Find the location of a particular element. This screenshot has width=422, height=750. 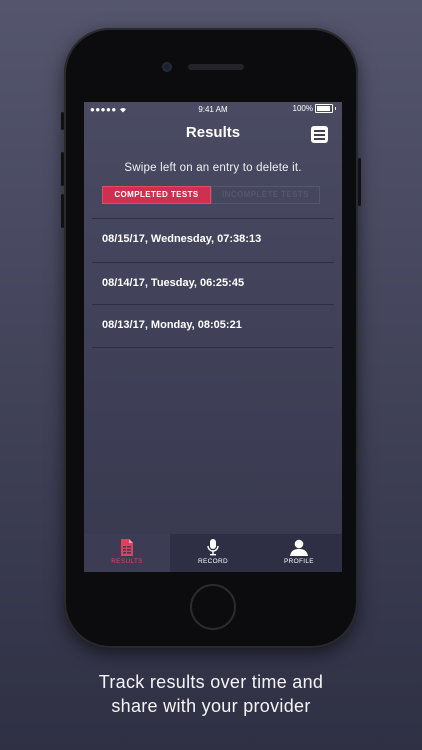

front-camera is located at coordinates (167, 67).